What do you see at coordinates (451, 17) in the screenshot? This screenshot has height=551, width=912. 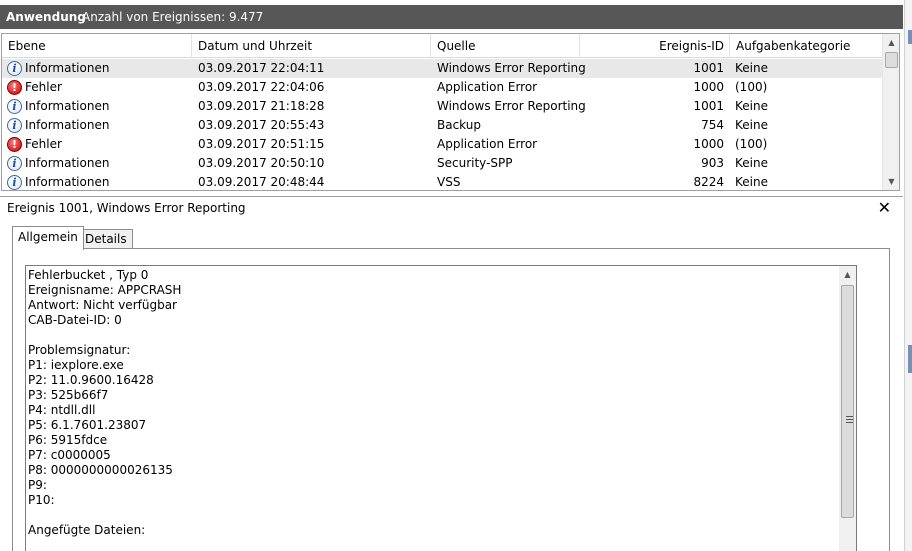 I see `log-header-bar: Anwendung Anzahl von Ereignissen: 9.477` at bounding box center [451, 17].